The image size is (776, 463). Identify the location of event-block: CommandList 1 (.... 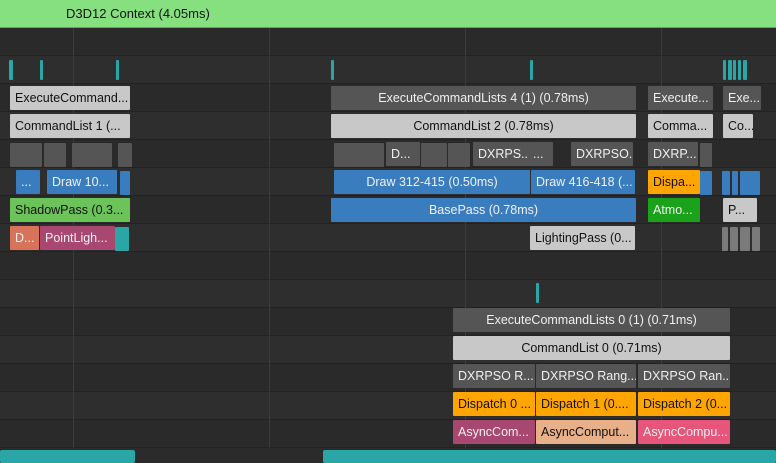
(70, 126).